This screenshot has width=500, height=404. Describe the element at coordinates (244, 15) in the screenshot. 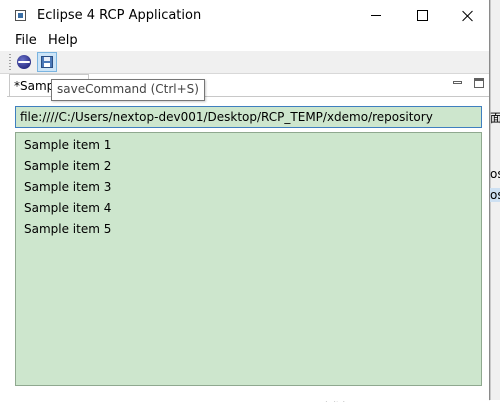

I see `title-bar: Eclipse 4 RCP Application` at that location.